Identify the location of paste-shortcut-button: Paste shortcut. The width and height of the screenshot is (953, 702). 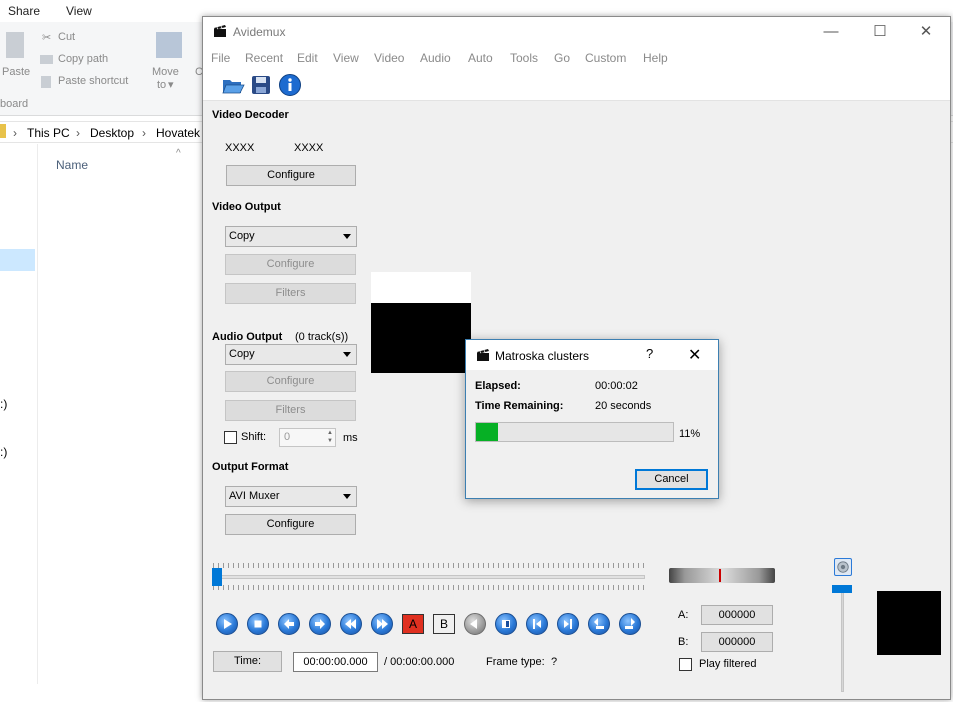
(93, 81).